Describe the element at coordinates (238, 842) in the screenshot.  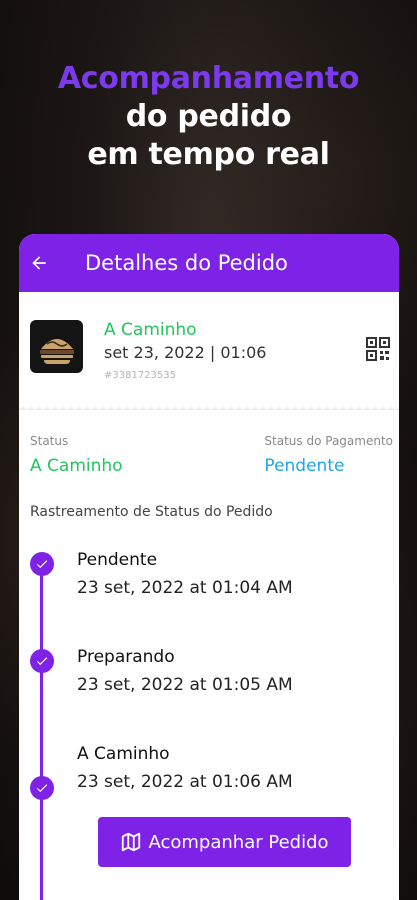
I see `track-order-label: Acompanhar Pedido` at that location.